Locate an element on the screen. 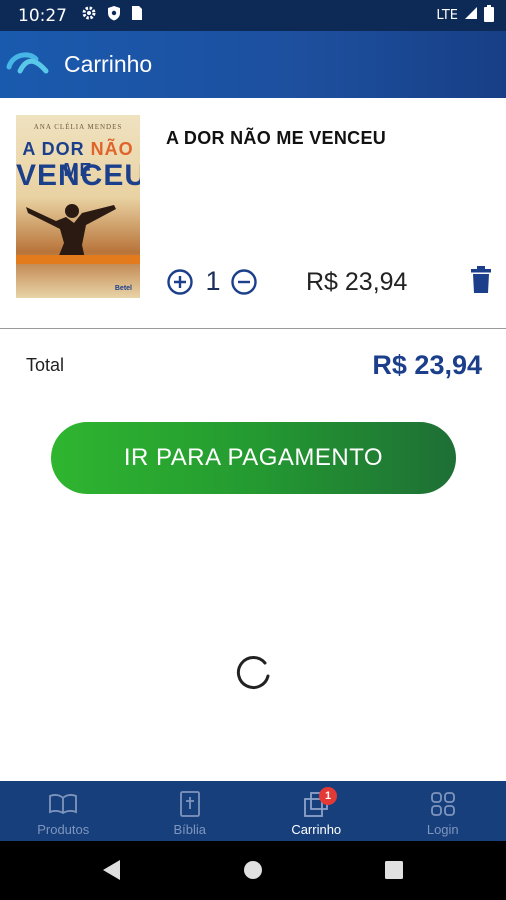 The width and height of the screenshot is (506, 900). page-title: Carrinho is located at coordinates (108, 64).